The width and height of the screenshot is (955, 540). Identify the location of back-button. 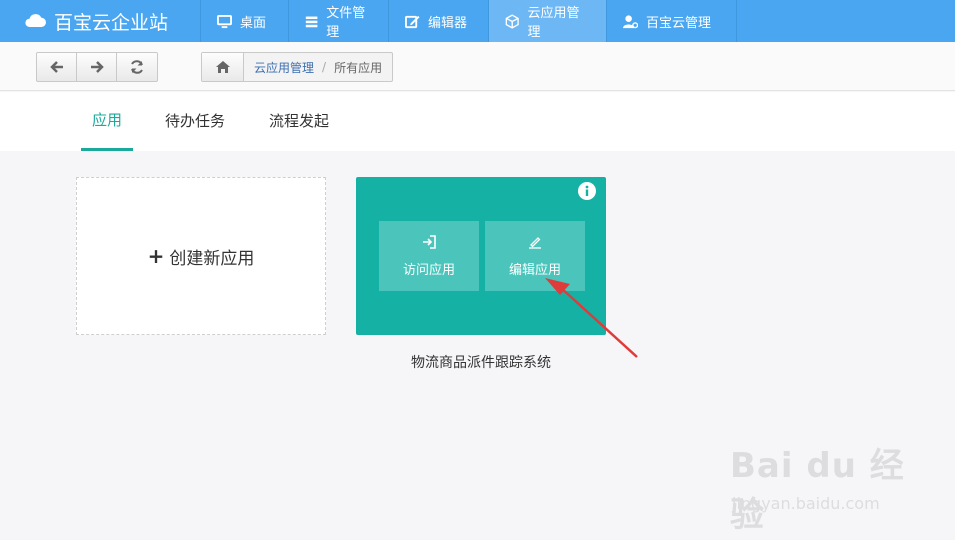
(57, 67).